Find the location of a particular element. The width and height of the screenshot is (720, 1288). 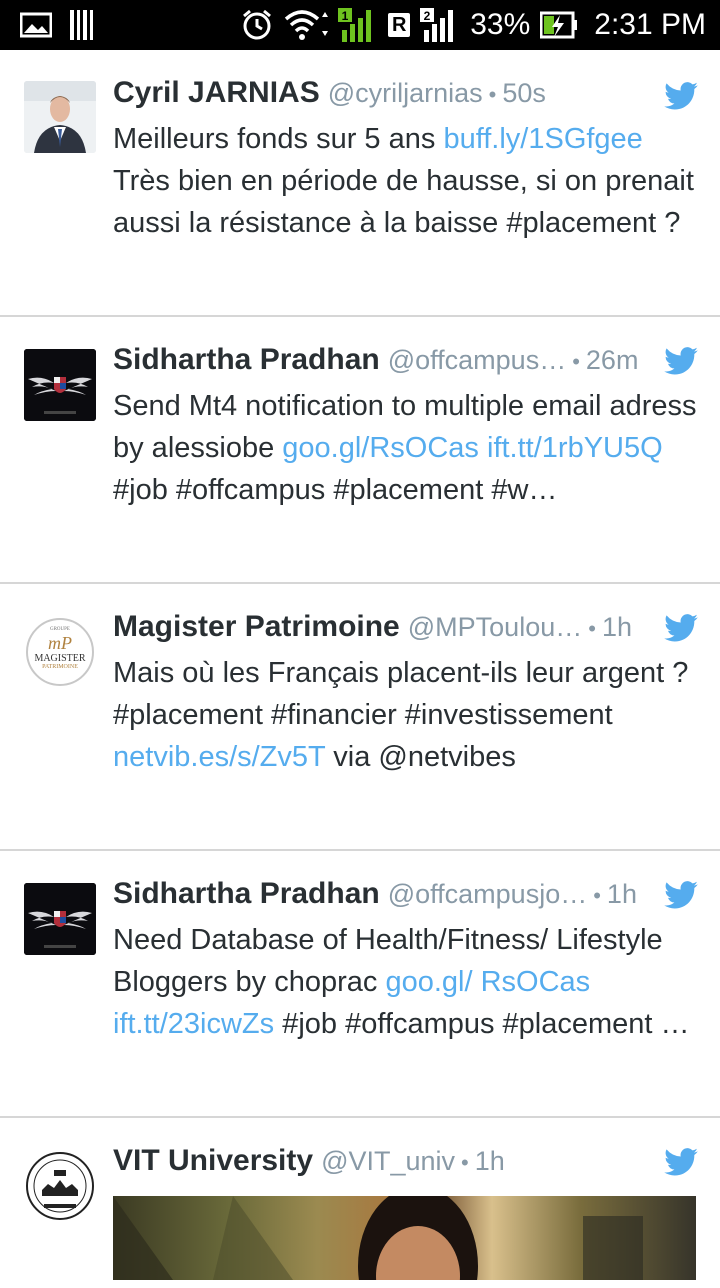

tweet-author-name: Cyril JARNIAS is located at coordinates (216, 93).